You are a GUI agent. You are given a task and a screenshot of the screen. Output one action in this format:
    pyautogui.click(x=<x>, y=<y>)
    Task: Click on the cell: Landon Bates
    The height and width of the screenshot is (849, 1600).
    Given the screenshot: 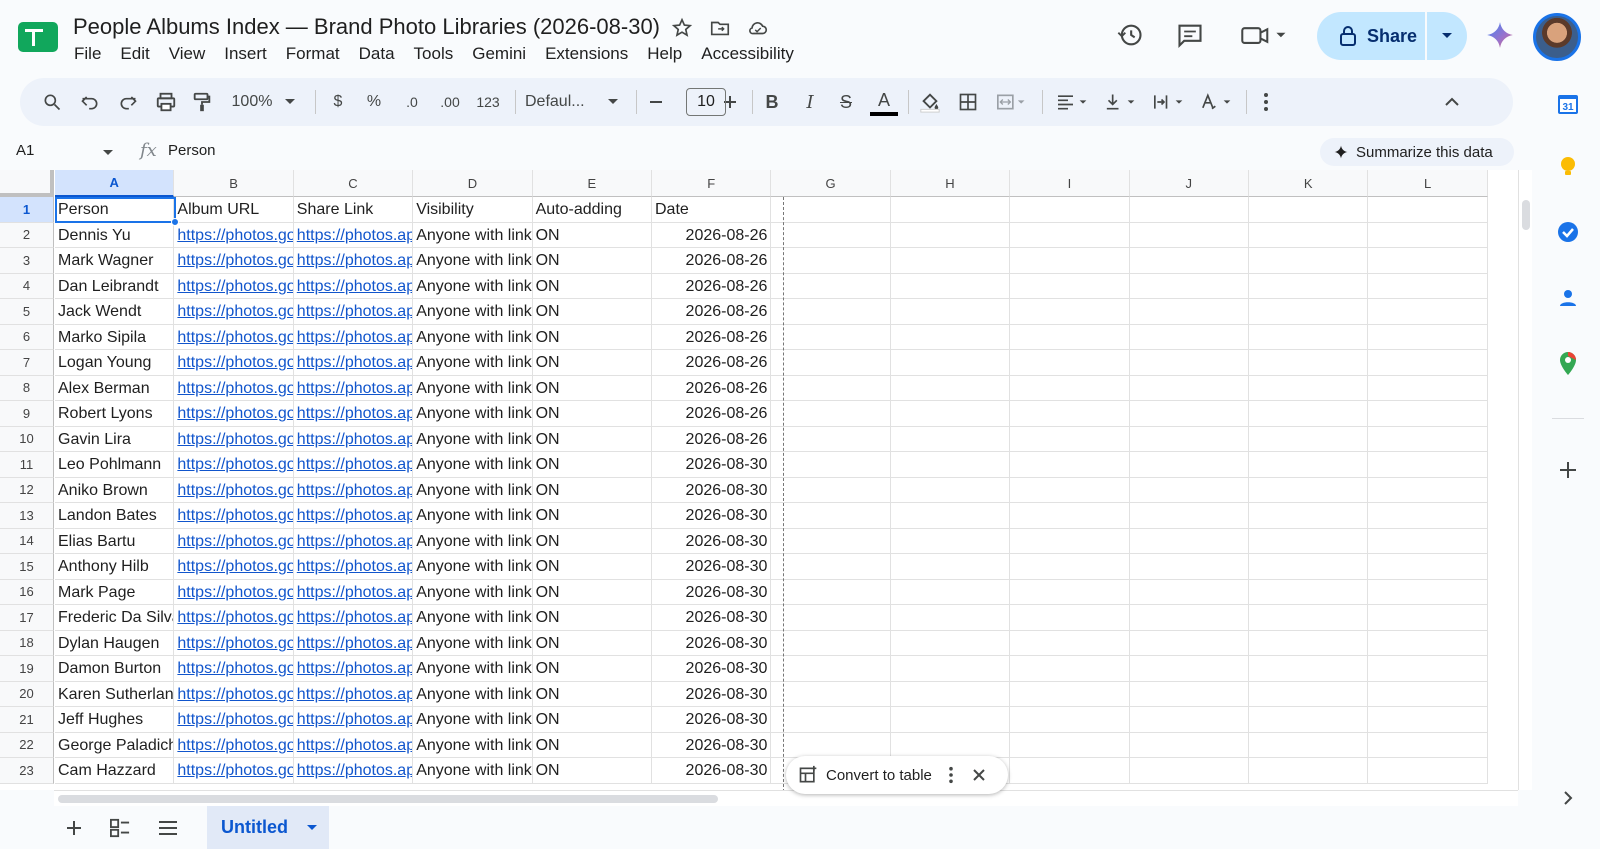 What is the action you would take?
    pyautogui.click(x=115, y=516)
    